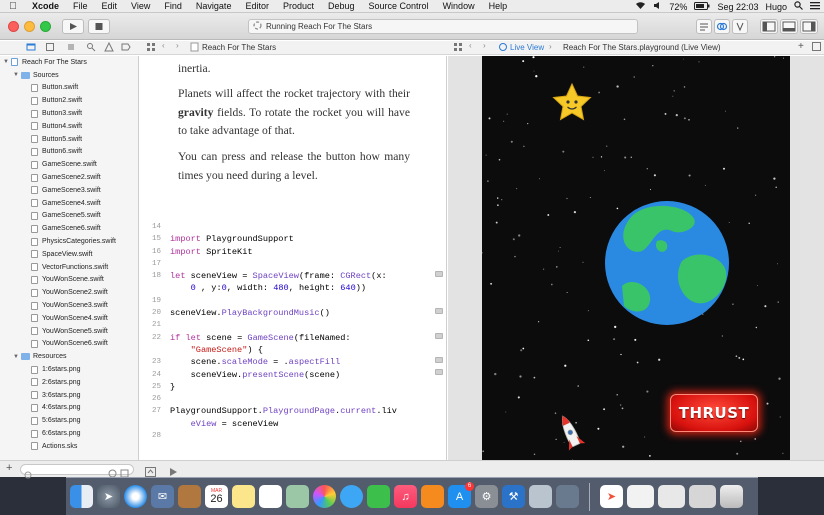 Image resolution: width=824 pixels, height=515 pixels. I want to click on project-navigator-icon, so click(31, 48).